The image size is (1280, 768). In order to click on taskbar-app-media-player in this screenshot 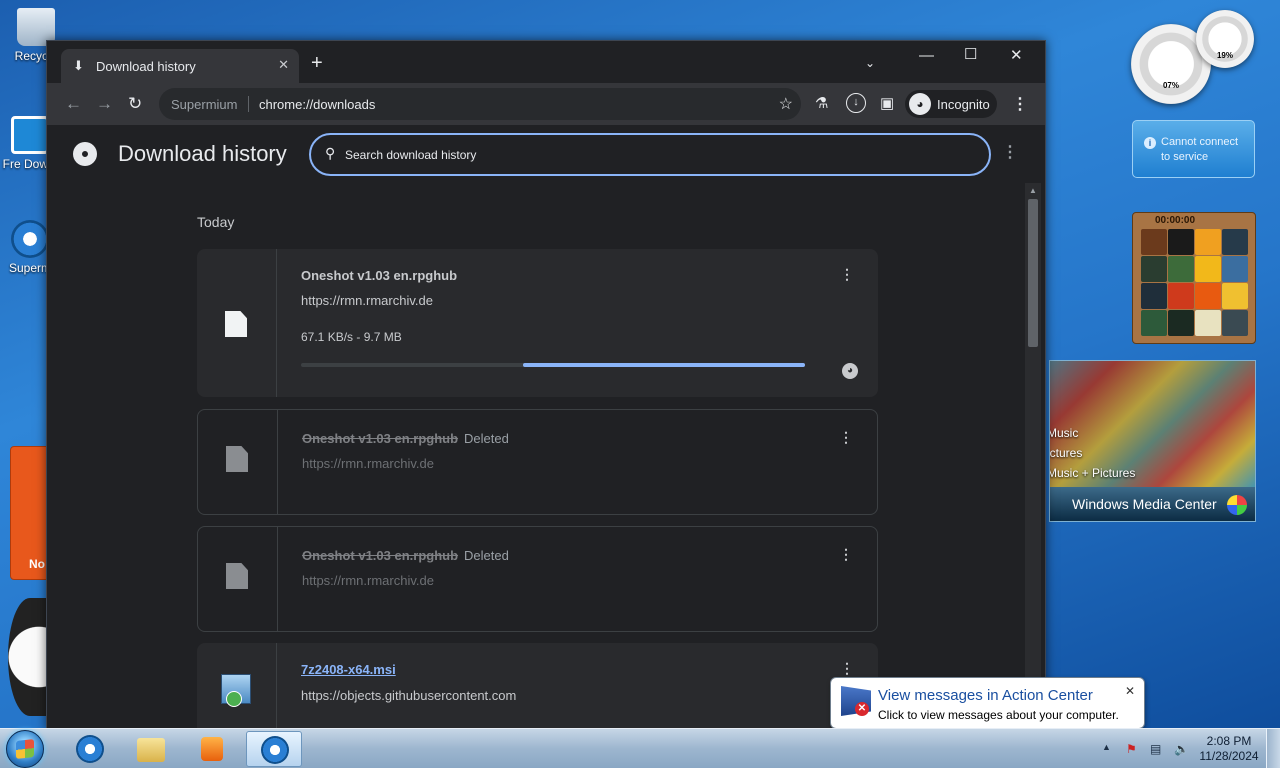, I will do `click(212, 749)`.